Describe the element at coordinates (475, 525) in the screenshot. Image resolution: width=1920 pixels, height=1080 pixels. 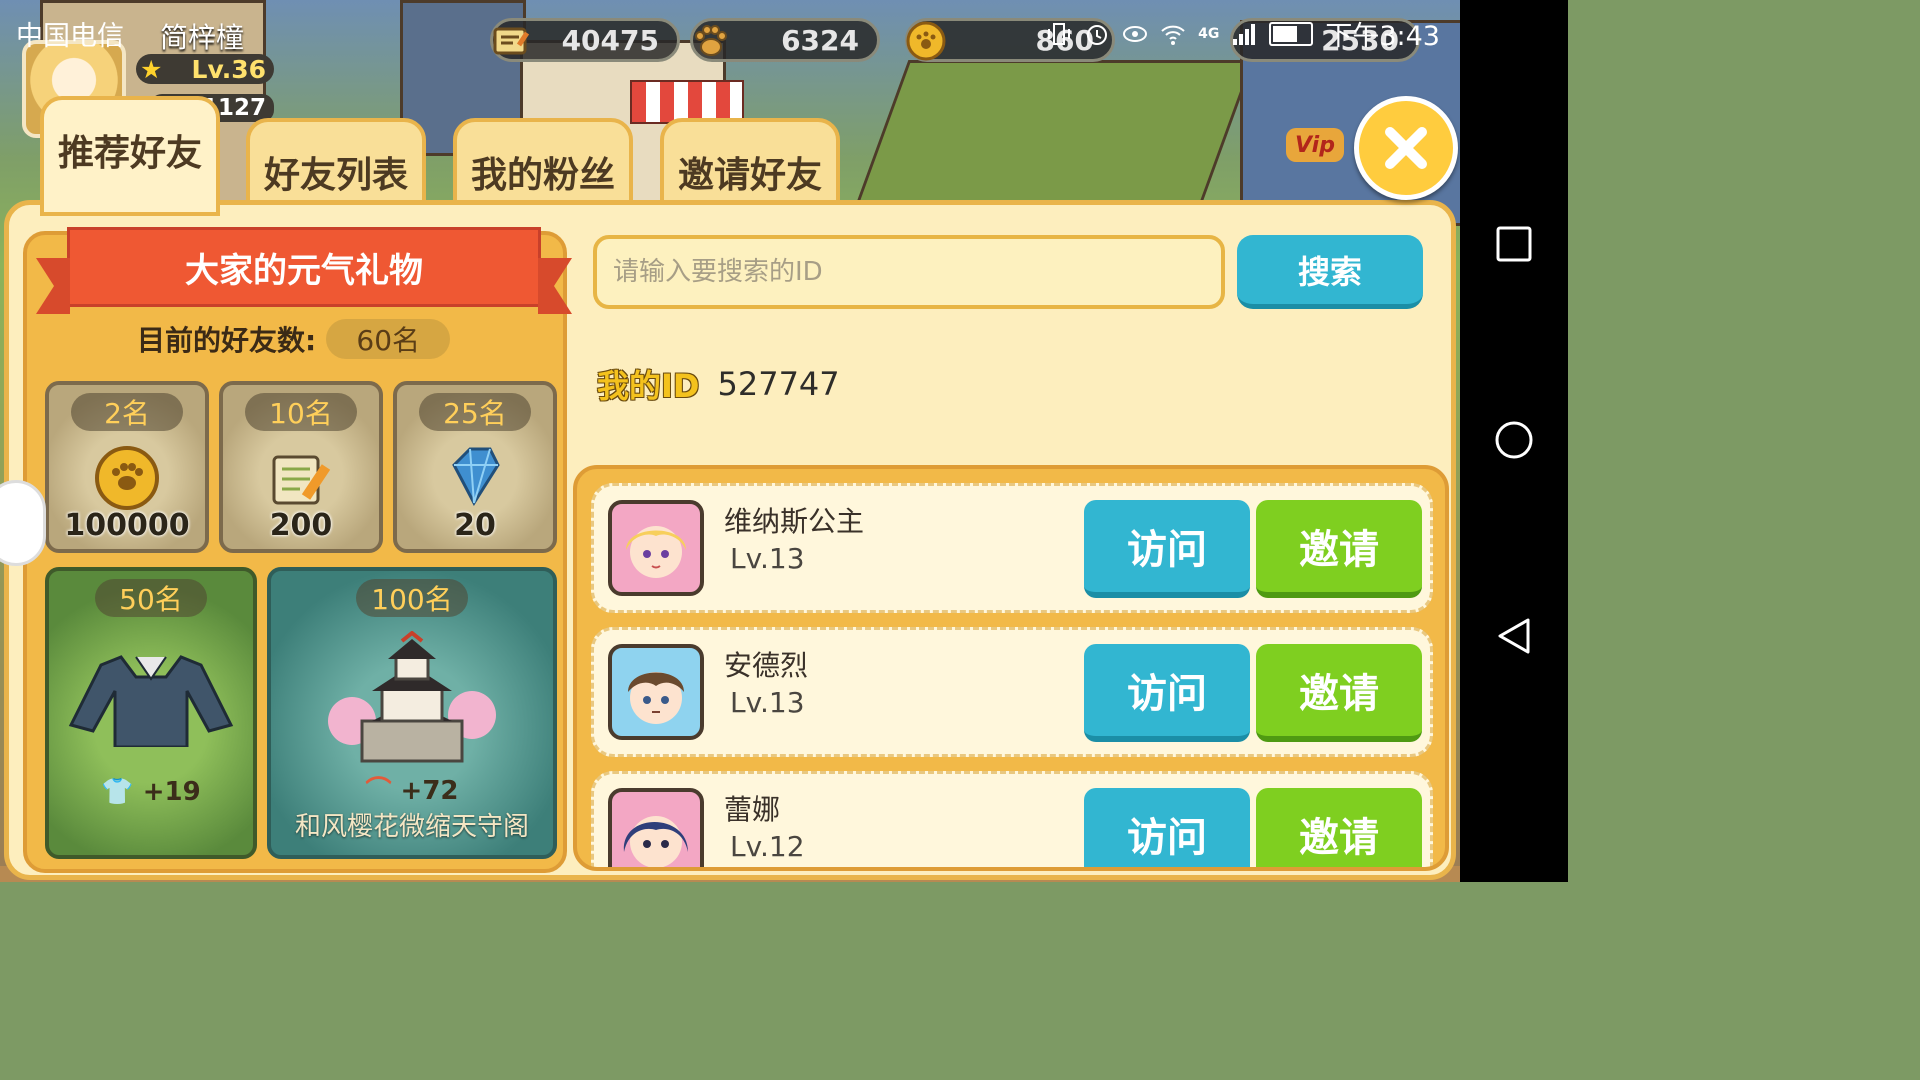
I see `reward-amount: 20` at that location.